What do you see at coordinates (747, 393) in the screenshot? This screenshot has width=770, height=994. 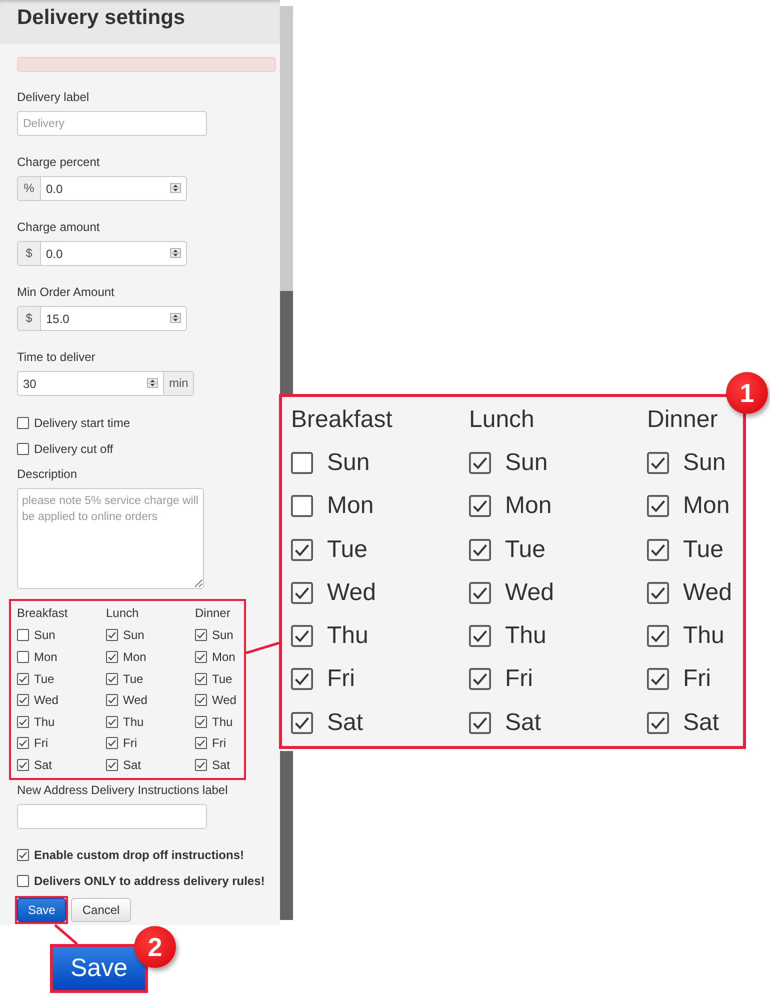 I see `callout-badge: 1` at bounding box center [747, 393].